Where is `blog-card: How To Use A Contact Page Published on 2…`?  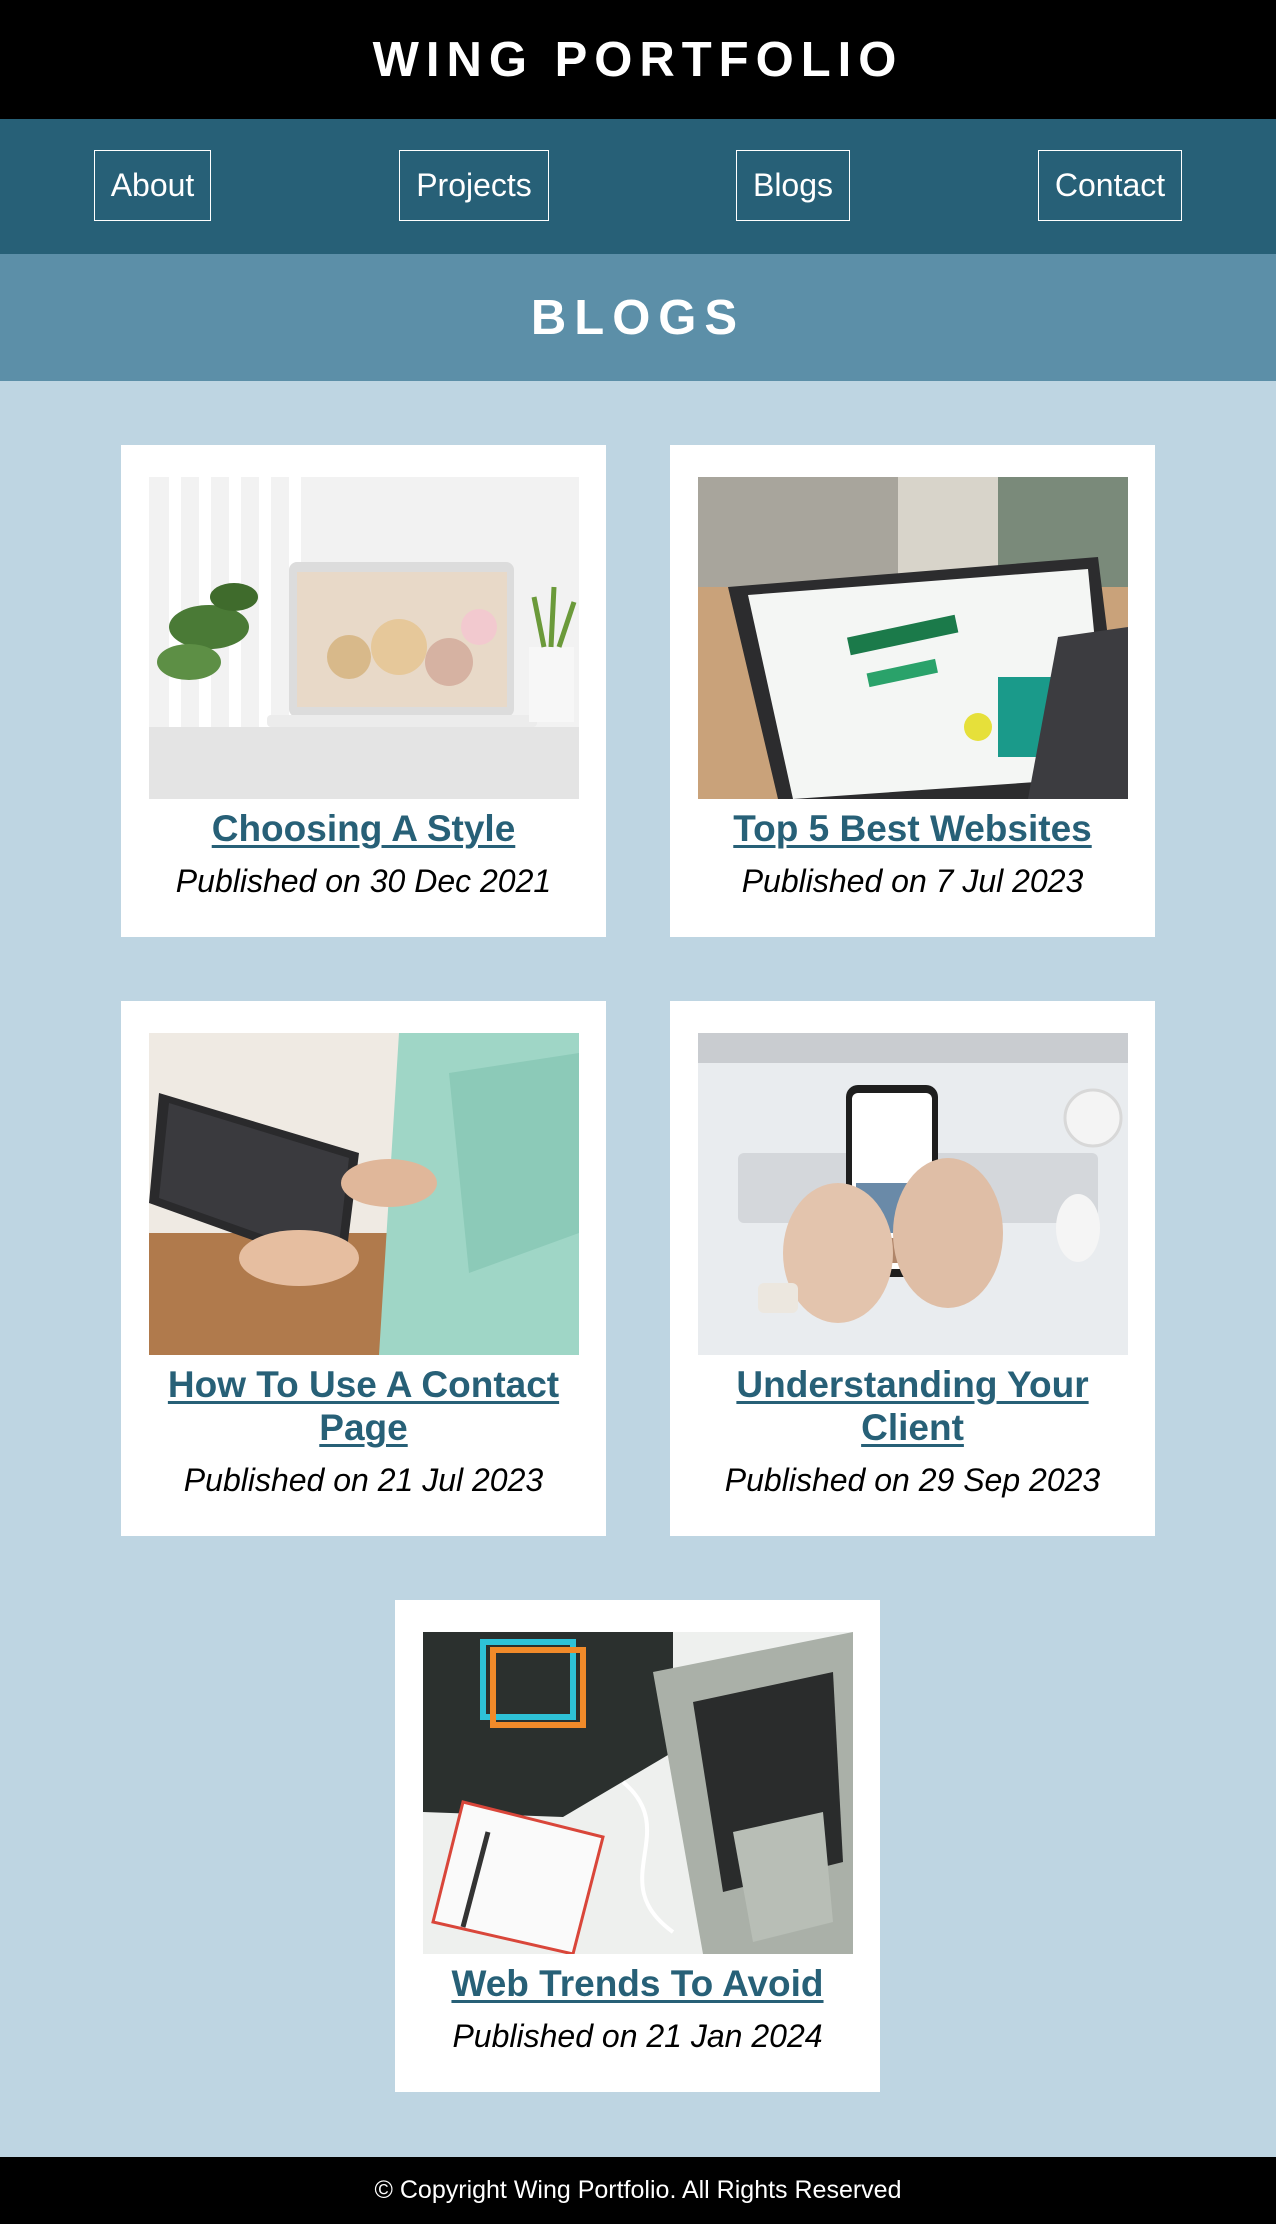 blog-card: How To Use A Contact Page Published on 2… is located at coordinates (363, 1268).